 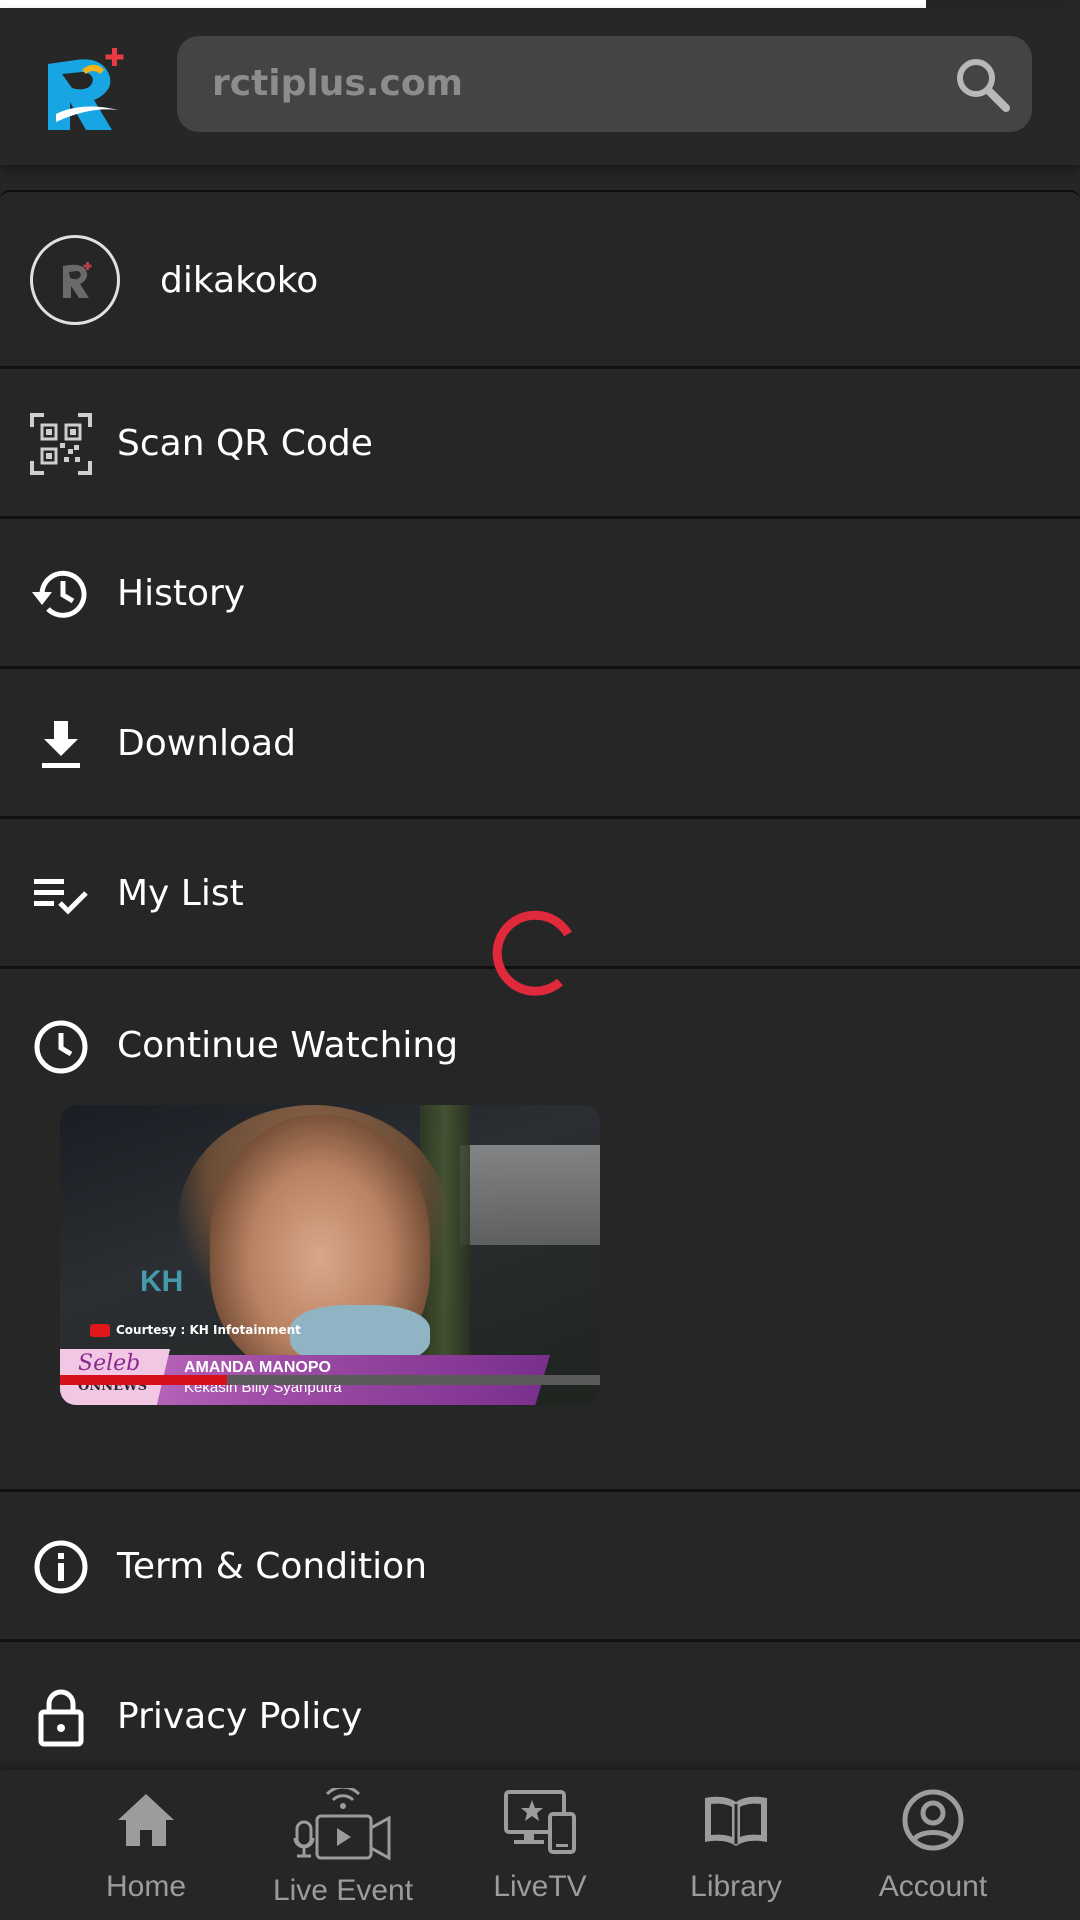 I want to click on lock-icon, so click(x=61, y=1717).